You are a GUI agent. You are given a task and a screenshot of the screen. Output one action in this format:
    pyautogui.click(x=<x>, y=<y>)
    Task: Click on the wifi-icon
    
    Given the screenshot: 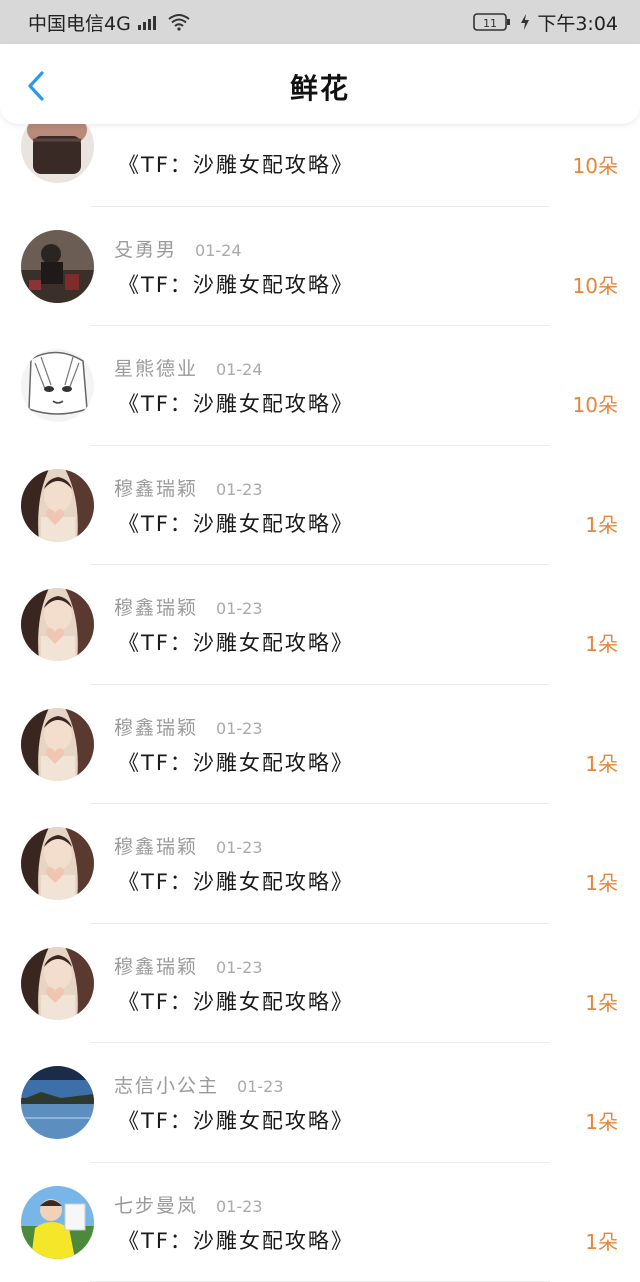 What is the action you would take?
    pyautogui.click(x=179, y=22)
    